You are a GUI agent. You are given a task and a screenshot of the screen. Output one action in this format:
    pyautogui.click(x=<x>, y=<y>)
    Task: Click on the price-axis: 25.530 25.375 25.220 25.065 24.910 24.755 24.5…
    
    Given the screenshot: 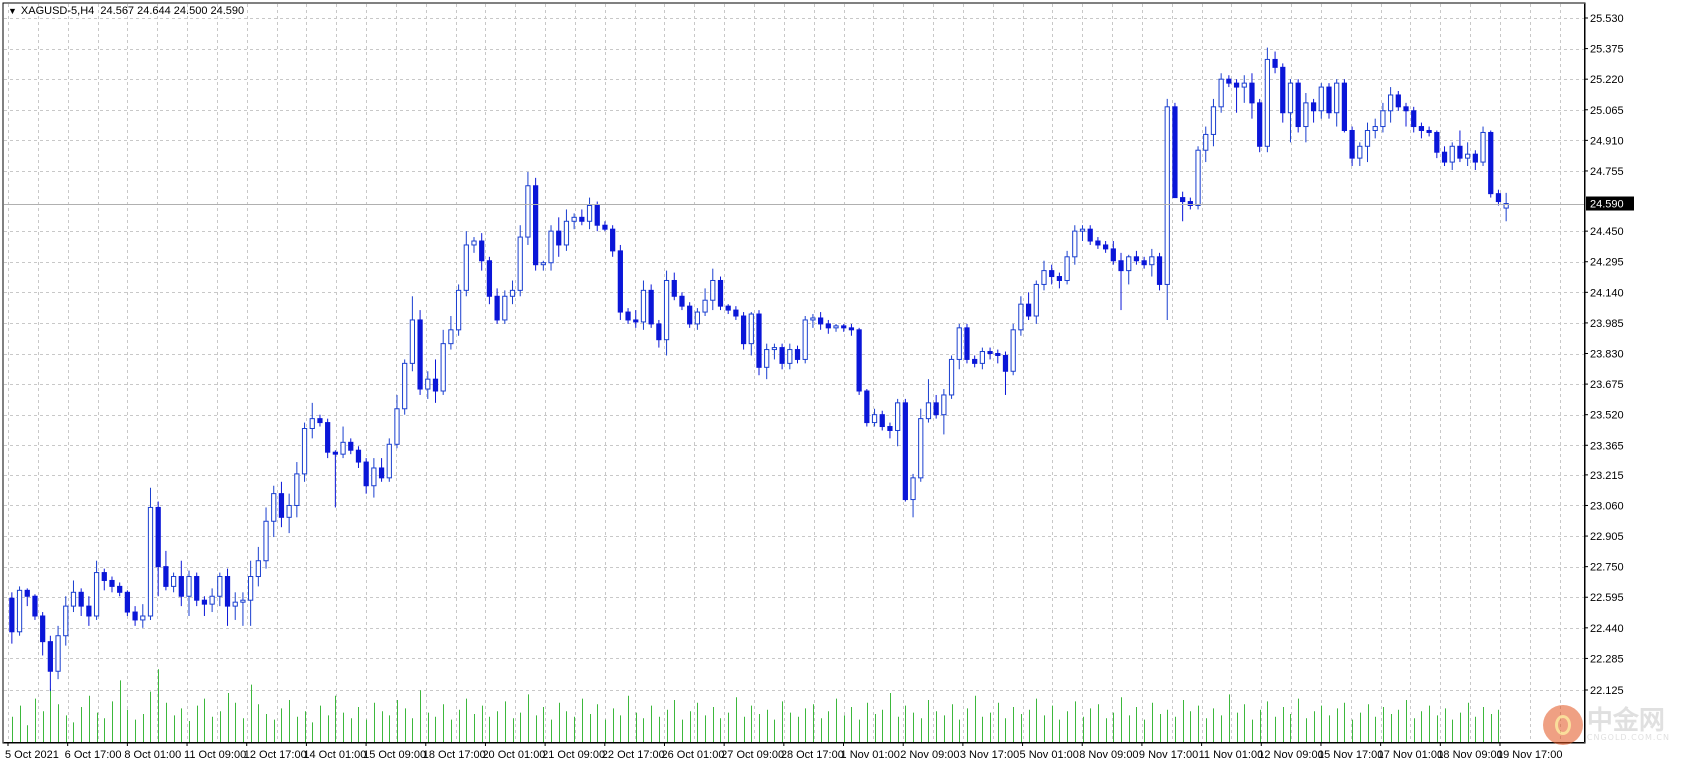 What is the action you would take?
    pyautogui.click(x=1609, y=373)
    